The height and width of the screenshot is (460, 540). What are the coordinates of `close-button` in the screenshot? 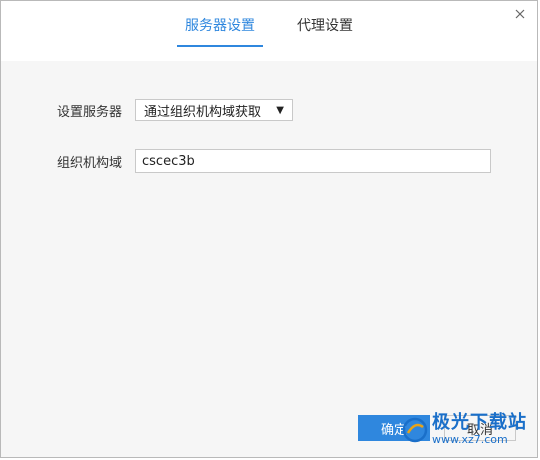 It's located at (520, 14).